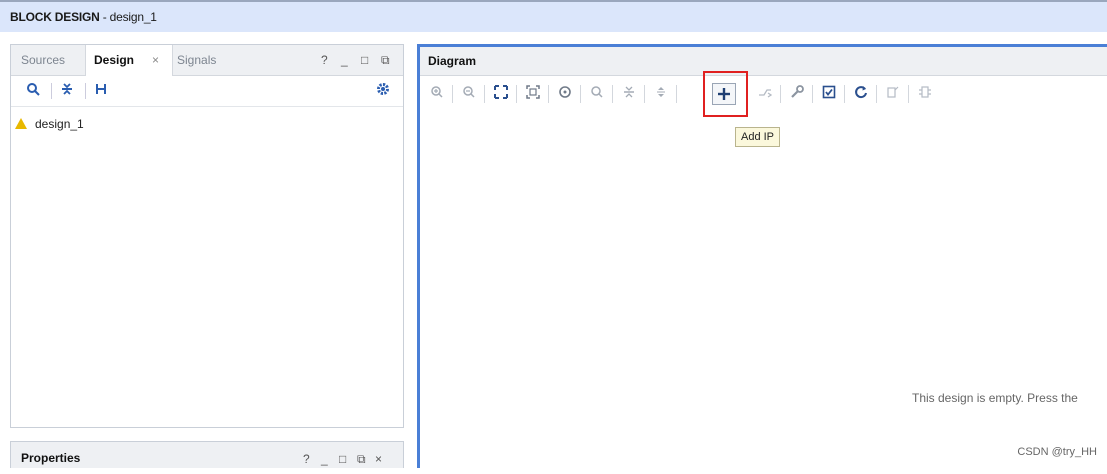  I want to click on tab-sources: Sources, so click(43, 60).